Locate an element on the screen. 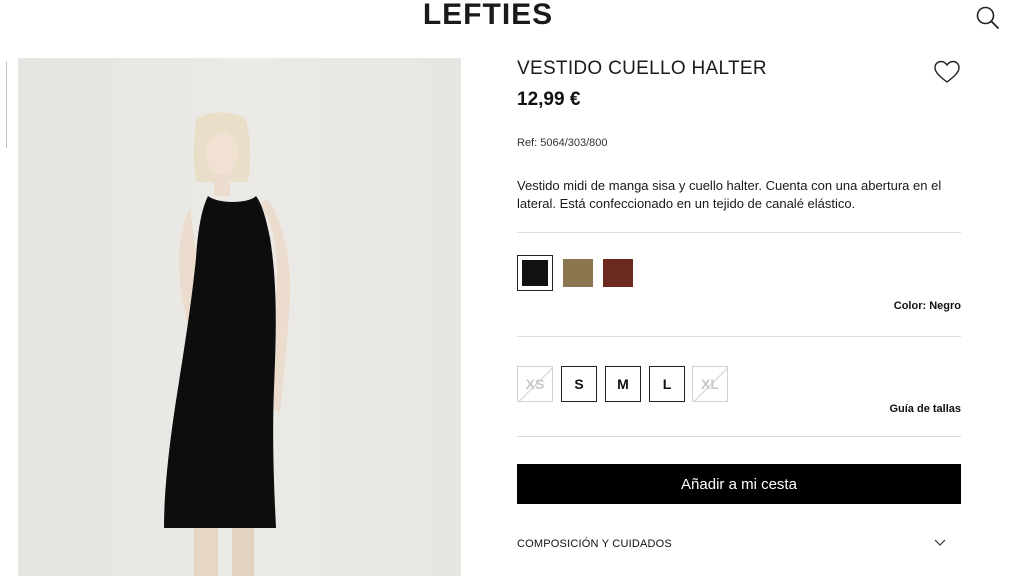 This screenshot has width=1024, height=576. color-swatch-negro is located at coordinates (535, 273).